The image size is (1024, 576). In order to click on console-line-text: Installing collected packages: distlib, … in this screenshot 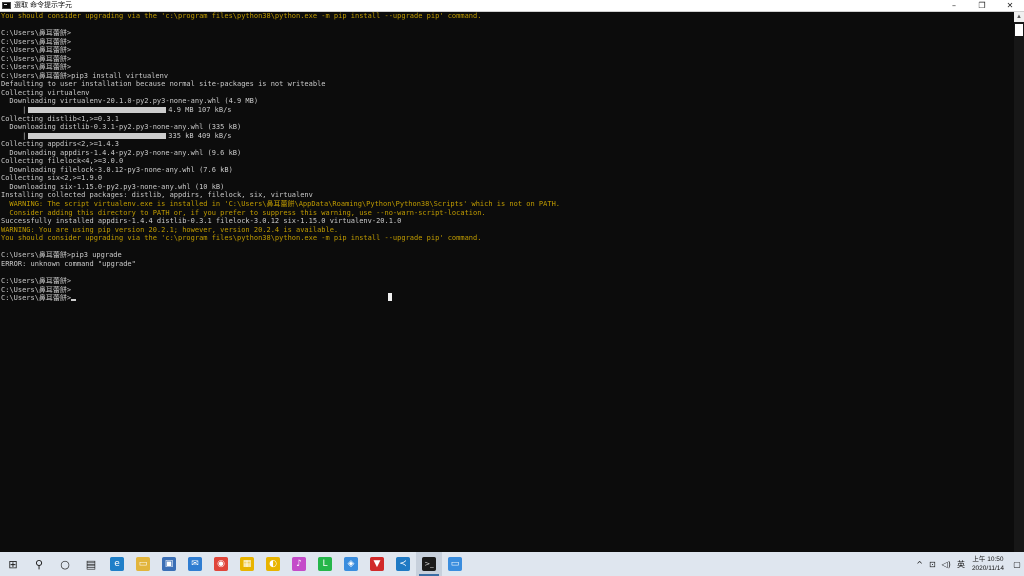, I will do `click(157, 195)`.